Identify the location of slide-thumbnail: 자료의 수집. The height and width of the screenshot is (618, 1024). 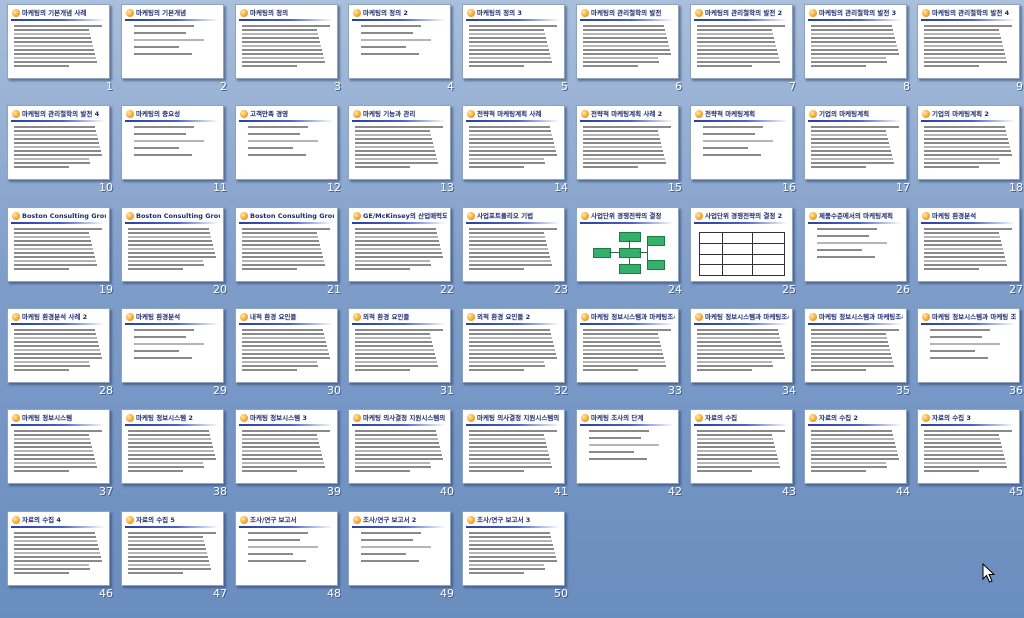
(741, 446).